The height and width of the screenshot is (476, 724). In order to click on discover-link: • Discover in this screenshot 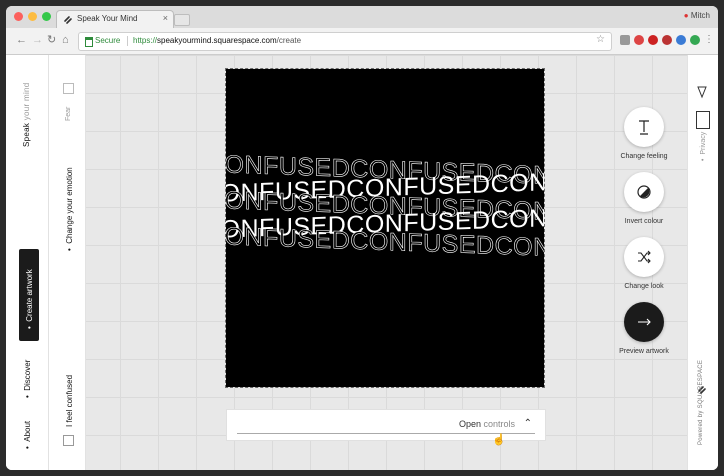, I will do `click(27, 379)`.